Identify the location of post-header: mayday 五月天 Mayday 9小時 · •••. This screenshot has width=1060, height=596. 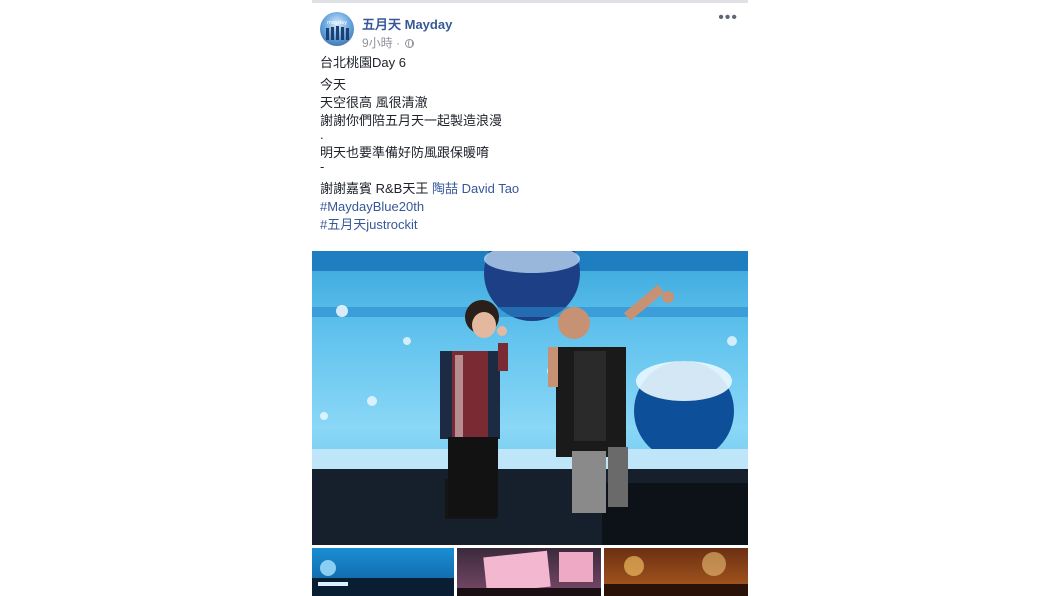
(530, 30).